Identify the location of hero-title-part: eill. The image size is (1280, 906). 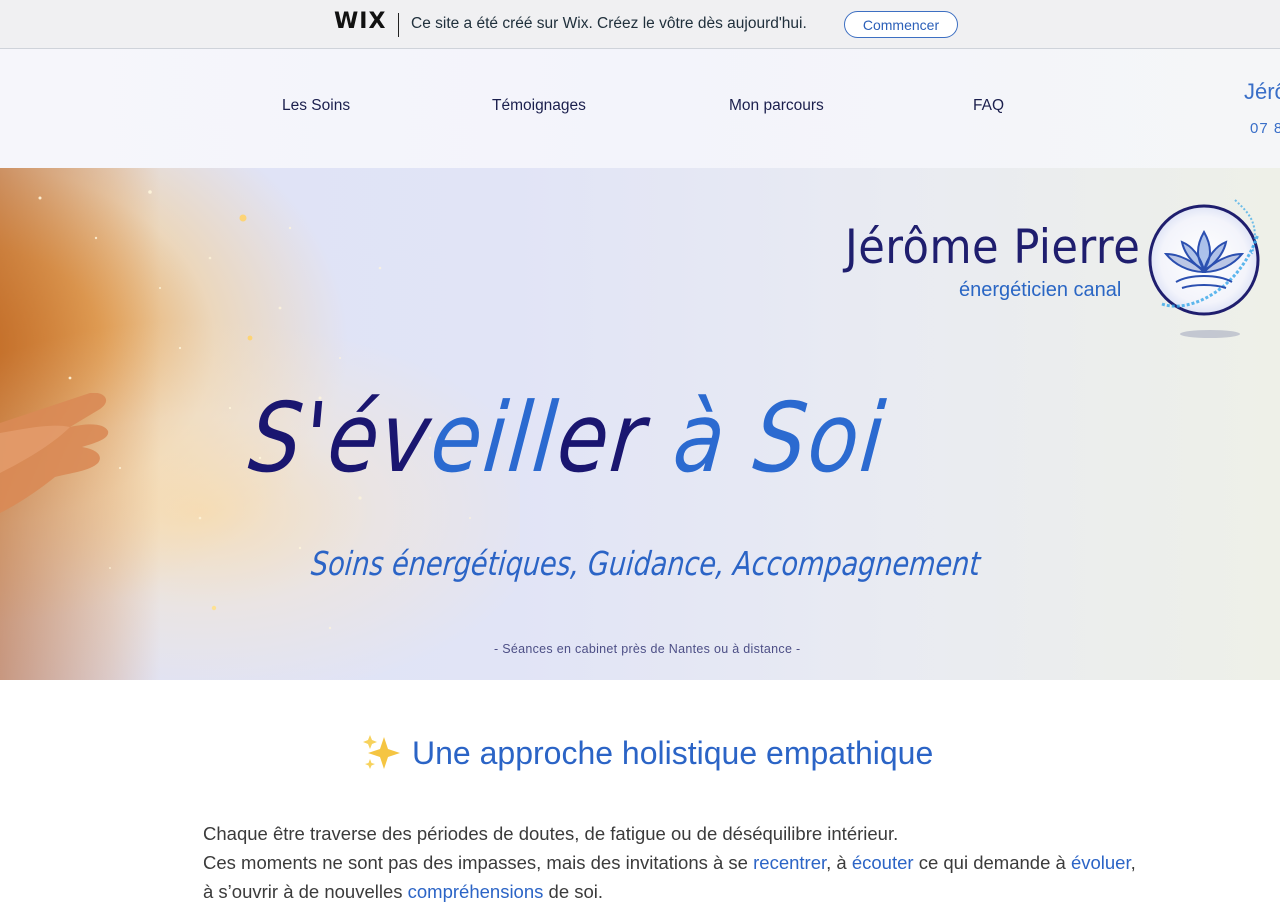
(495, 438).